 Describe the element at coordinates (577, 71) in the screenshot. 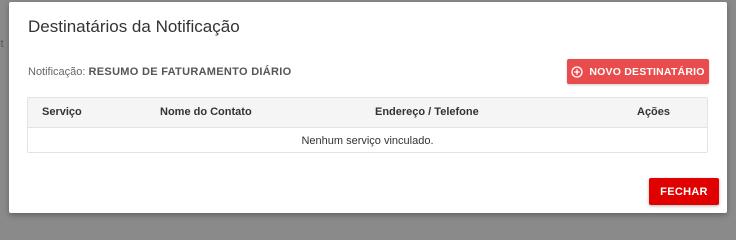

I see `plus-circle-icon` at that location.